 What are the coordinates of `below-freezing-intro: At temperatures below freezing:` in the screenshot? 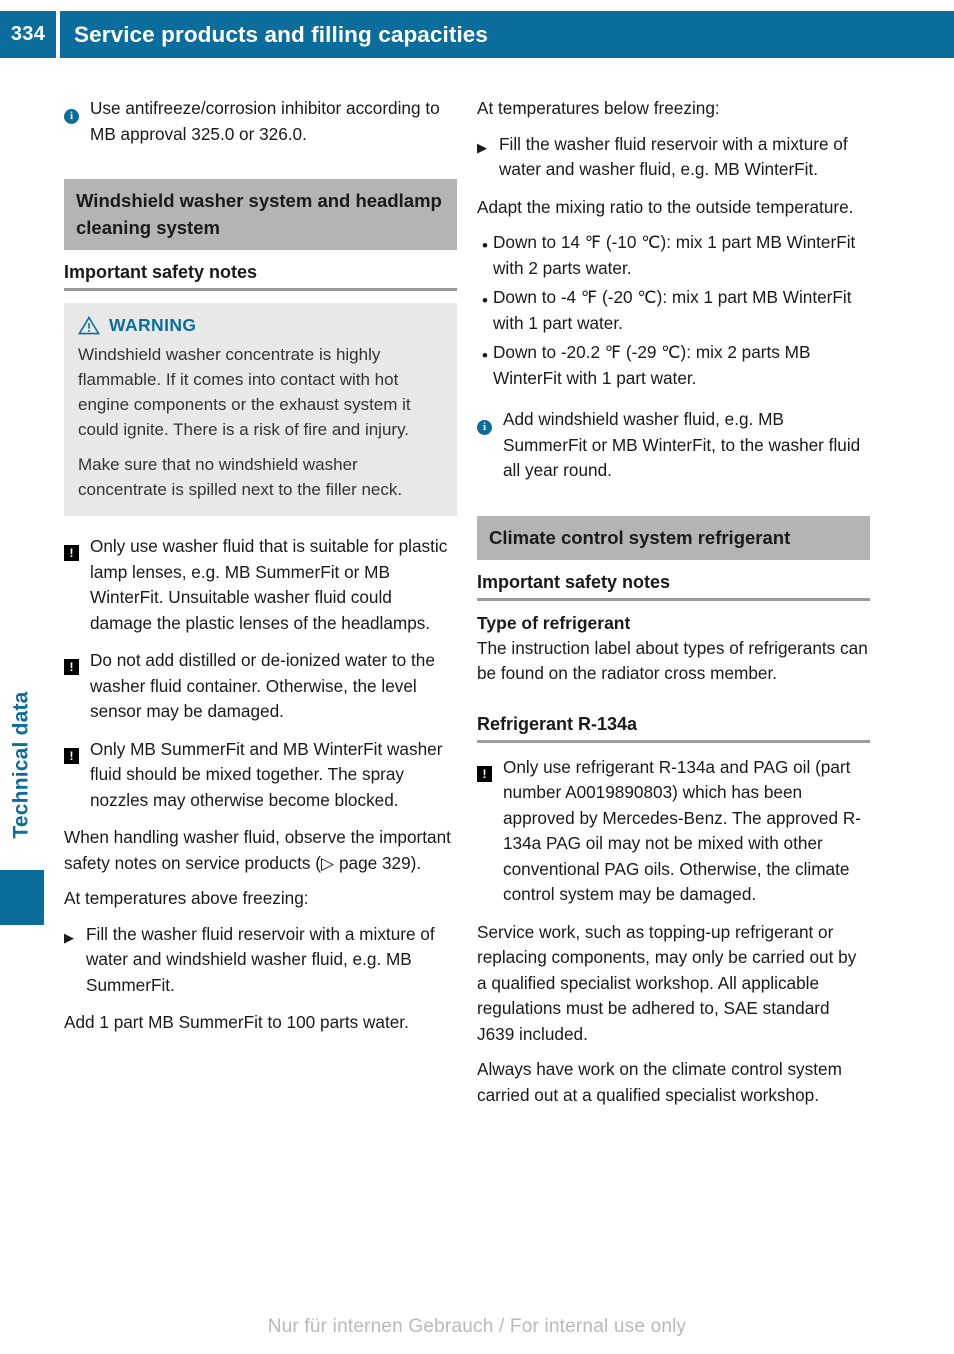 It's located at (598, 108).